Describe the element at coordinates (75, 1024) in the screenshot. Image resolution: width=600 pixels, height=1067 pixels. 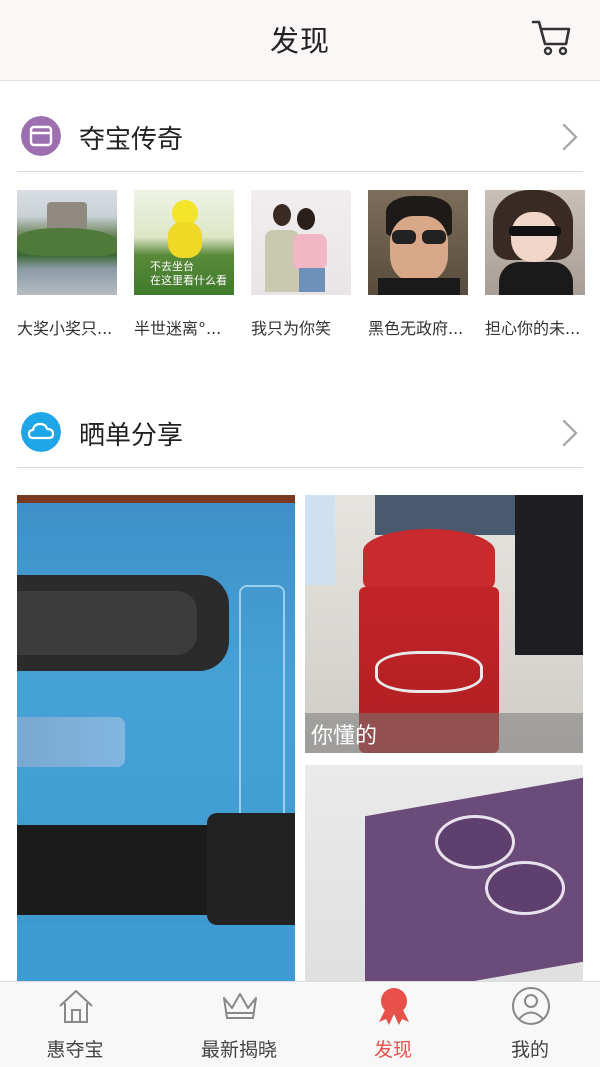
I see `tab-home: 惠夺宝` at that location.